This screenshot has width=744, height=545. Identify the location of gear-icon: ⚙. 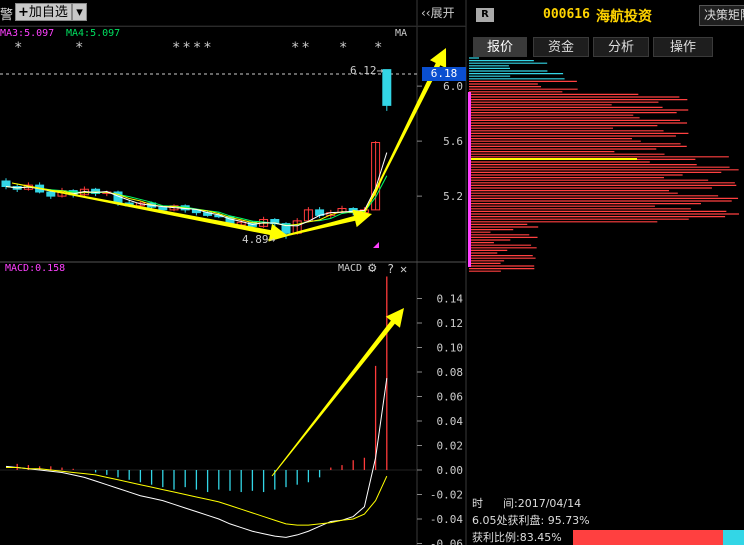
(372, 268).